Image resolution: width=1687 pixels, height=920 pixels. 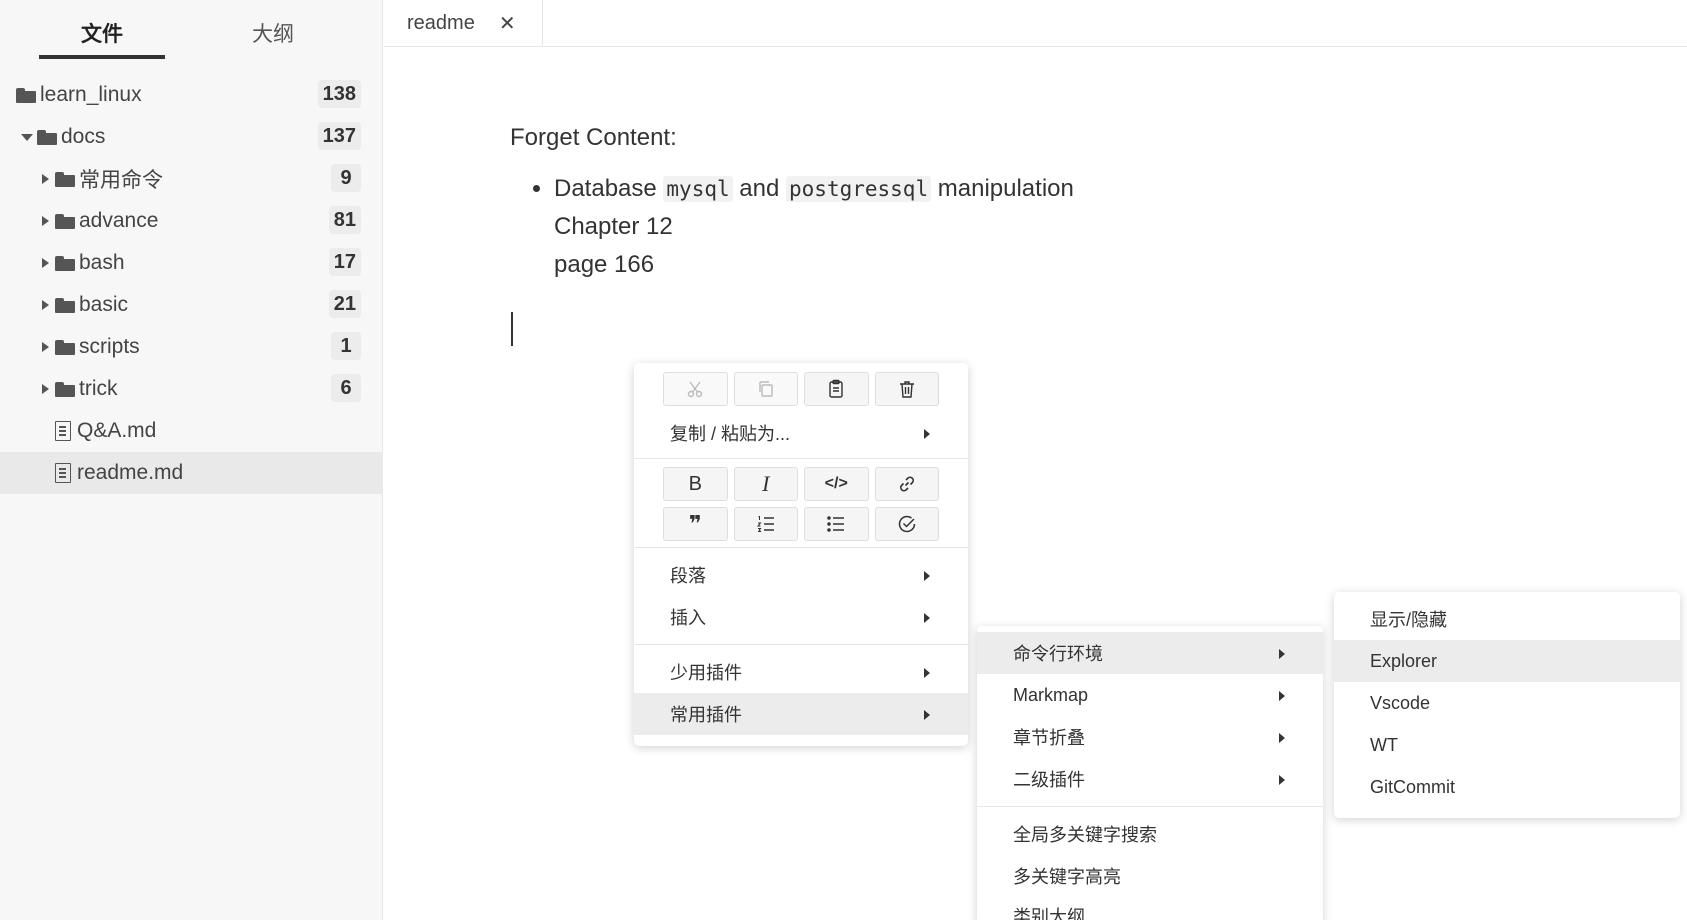 What do you see at coordinates (102, 33) in the screenshot?
I see `tab-files: 文件` at bounding box center [102, 33].